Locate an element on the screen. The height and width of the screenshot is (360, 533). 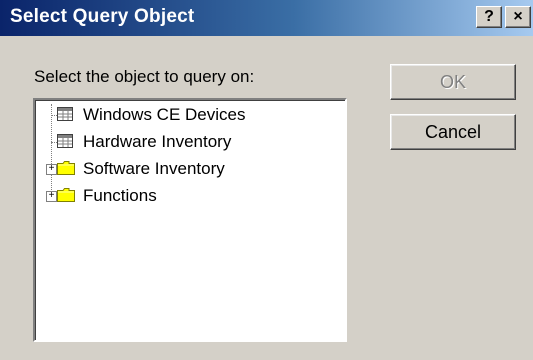
tree-item-label: Software Inventory is located at coordinates (154, 168).